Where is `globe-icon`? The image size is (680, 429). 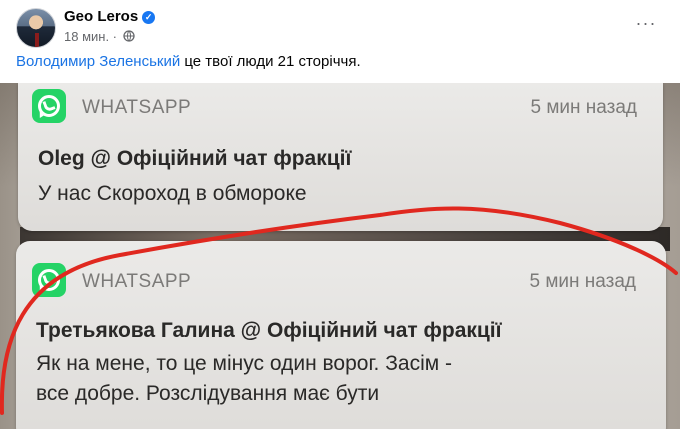
globe-icon is located at coordinates (128, 36).